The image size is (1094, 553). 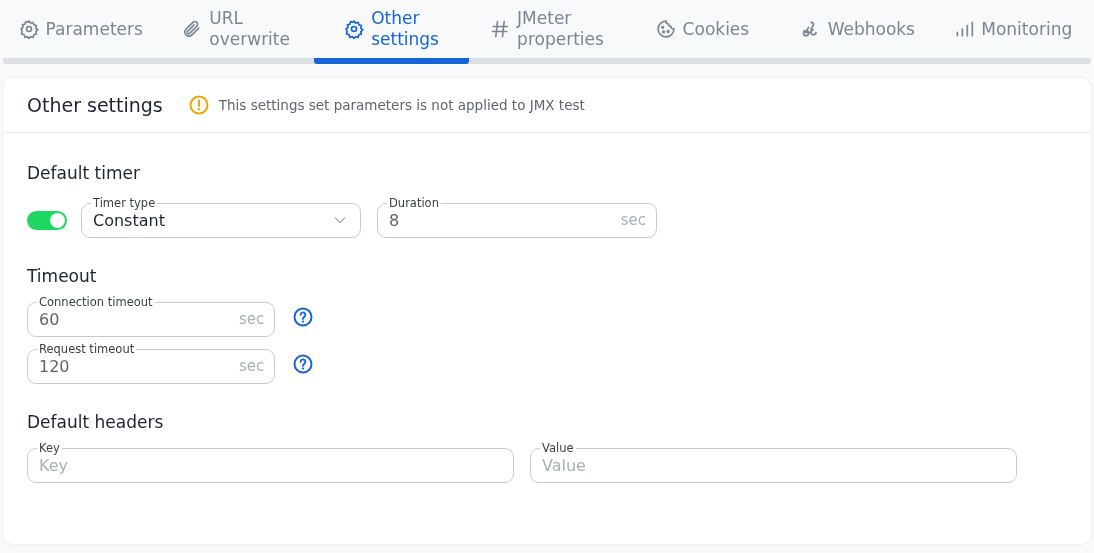 I want to click on panel-title: Other settings, so click(x=95, y=105).